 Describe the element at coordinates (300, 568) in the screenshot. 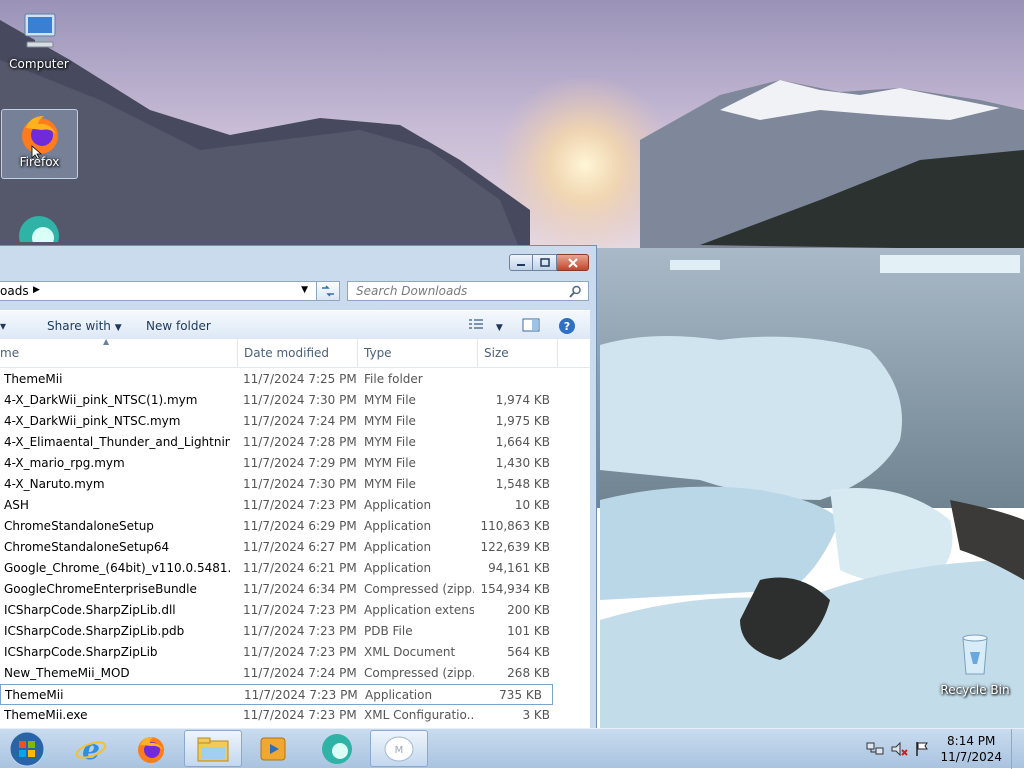

I see `file-date: 11/7/2024 6:21 PM` at that location.